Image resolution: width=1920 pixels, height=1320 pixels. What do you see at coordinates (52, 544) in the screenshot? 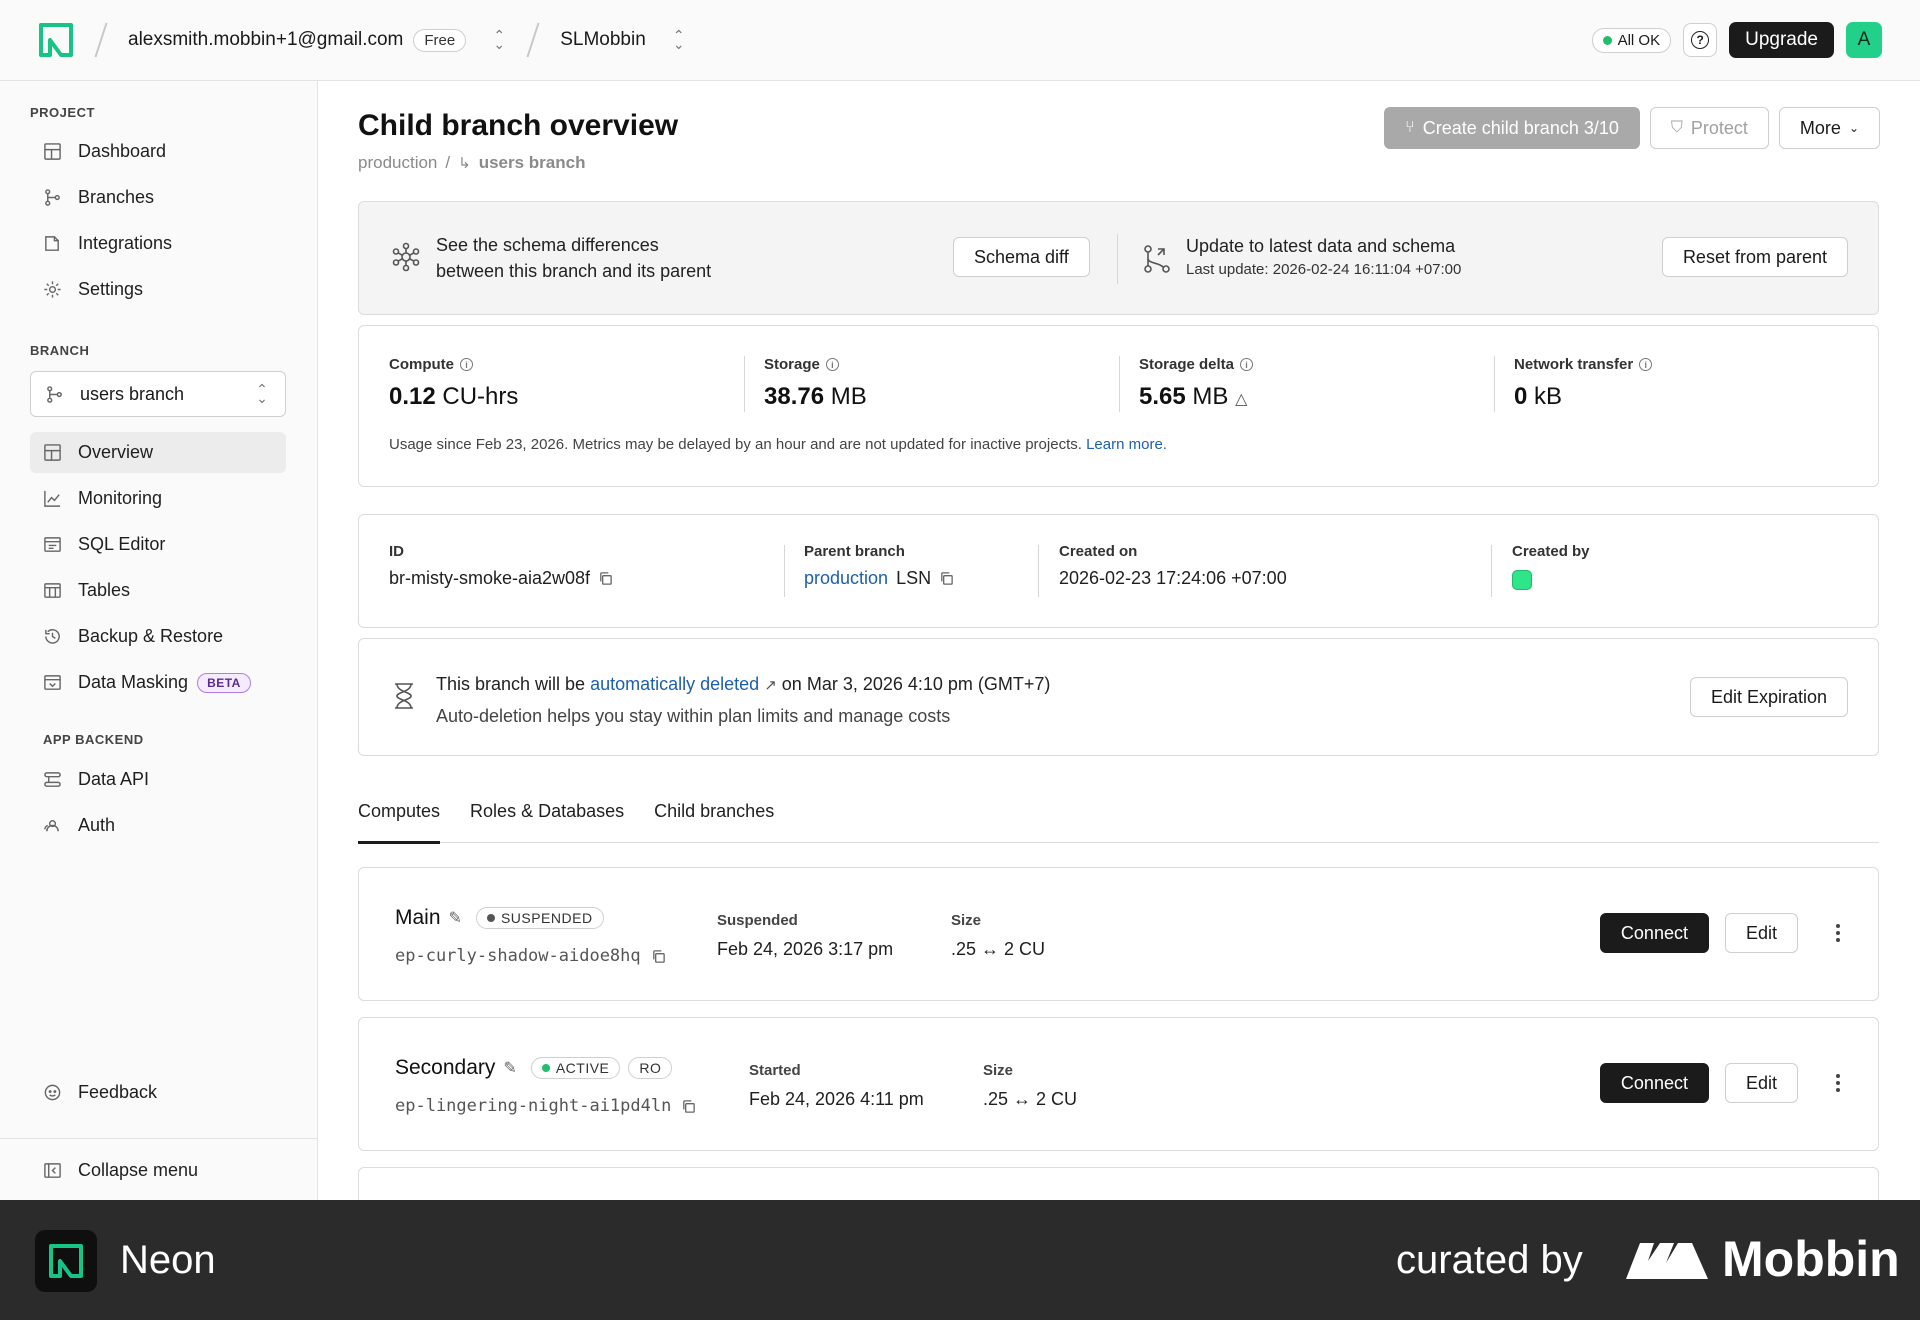
I see `sql-editor-icon` at bounding box center [52, 544].